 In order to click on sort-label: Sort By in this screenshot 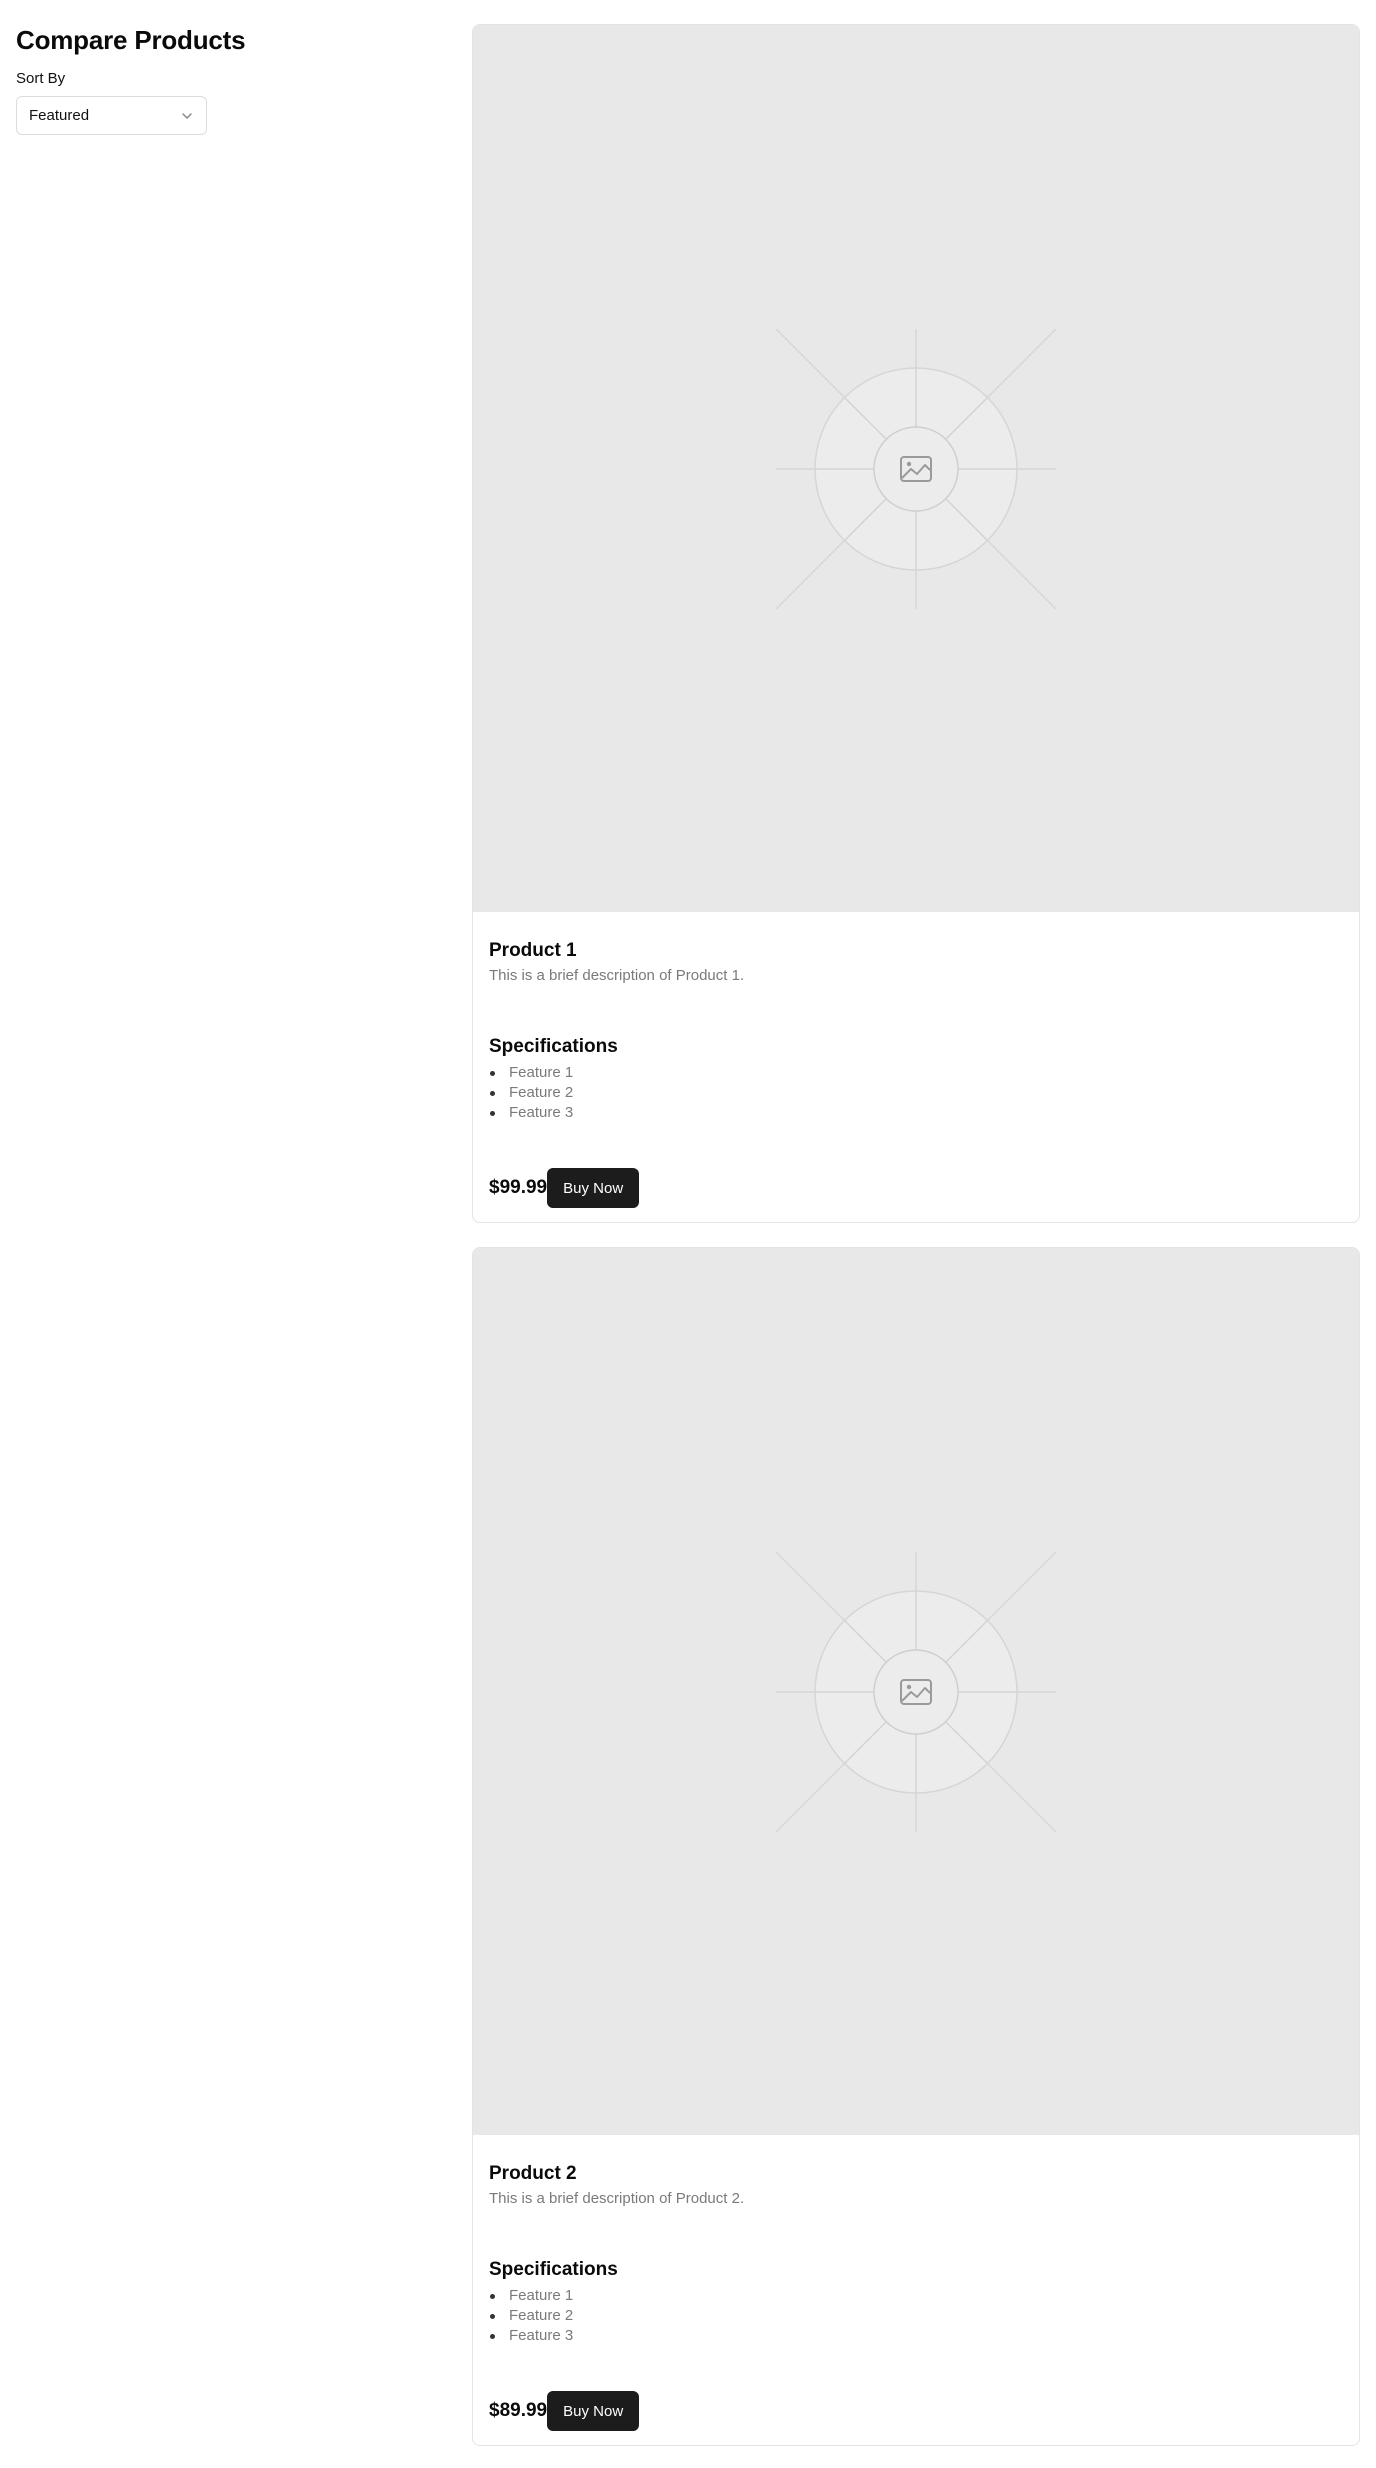, I will do `click(41, 78)`.